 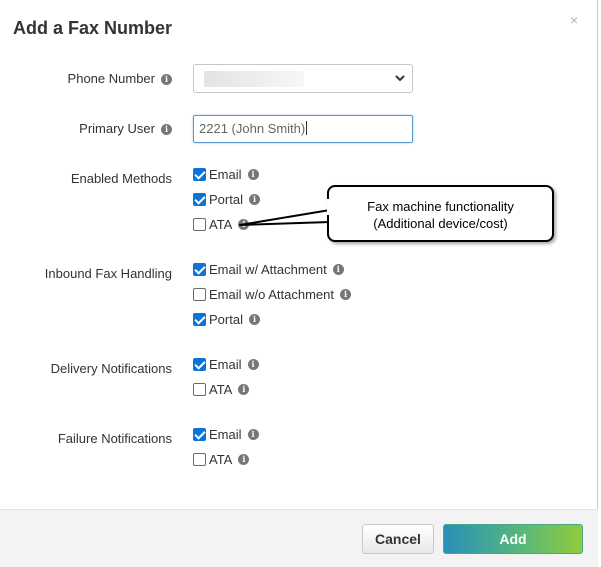 What do you see at coordinates (398, 539) in the screenshot?
I see `cancel-button: Cancel` at bounding box center [398, 539].